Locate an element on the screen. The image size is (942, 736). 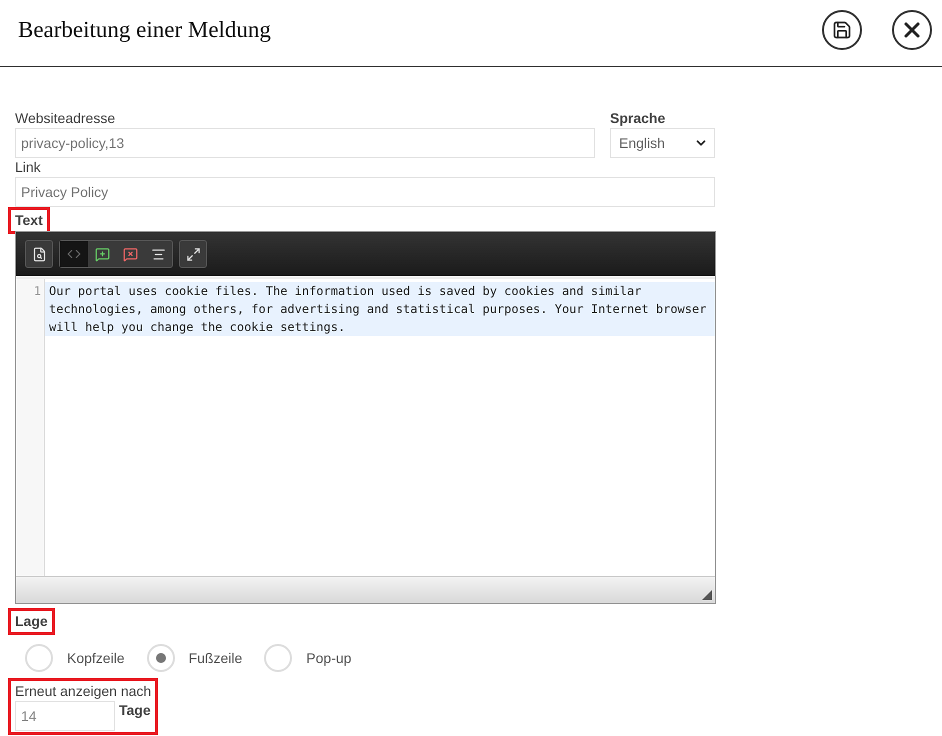
window-title: Bearbeitung einer Meldung is located at coordinates (145, 30).